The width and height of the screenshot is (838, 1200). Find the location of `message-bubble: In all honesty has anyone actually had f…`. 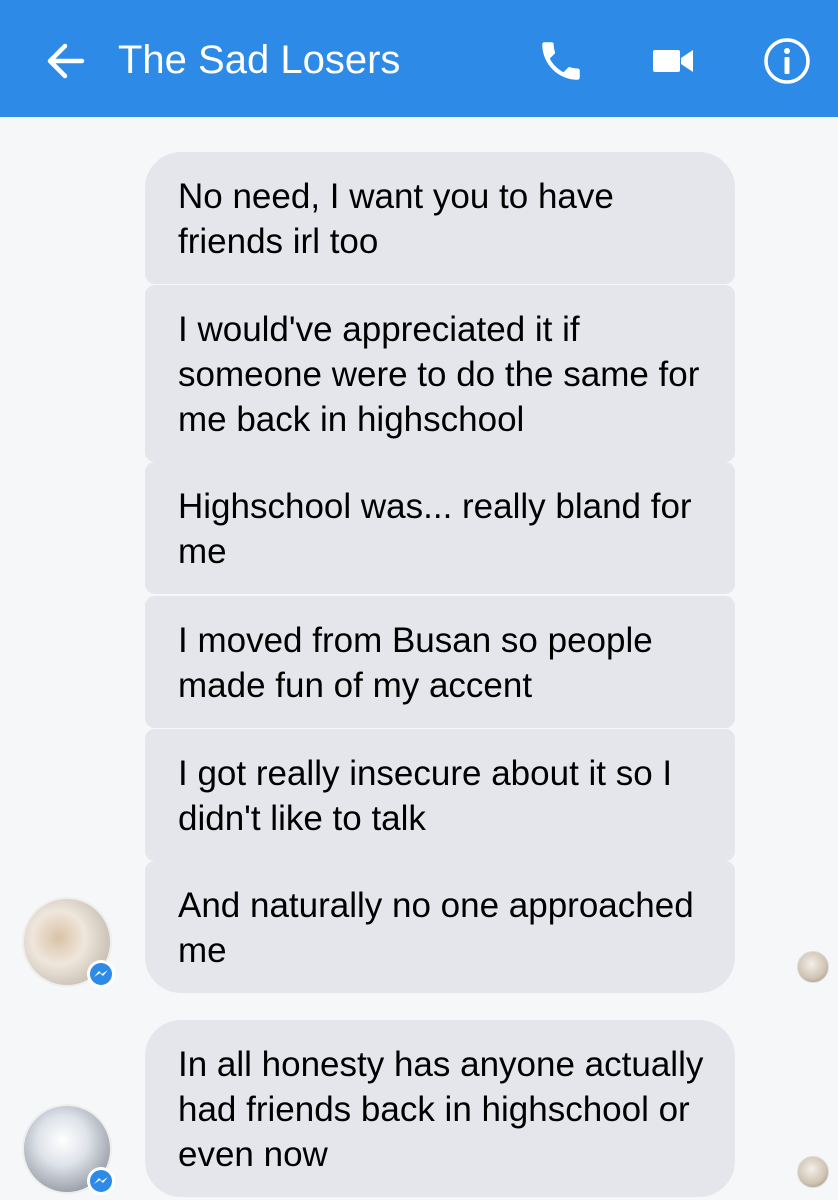

message-bubble: In all honesty has anyone actually had f… is located at coordinates (440, 1108).